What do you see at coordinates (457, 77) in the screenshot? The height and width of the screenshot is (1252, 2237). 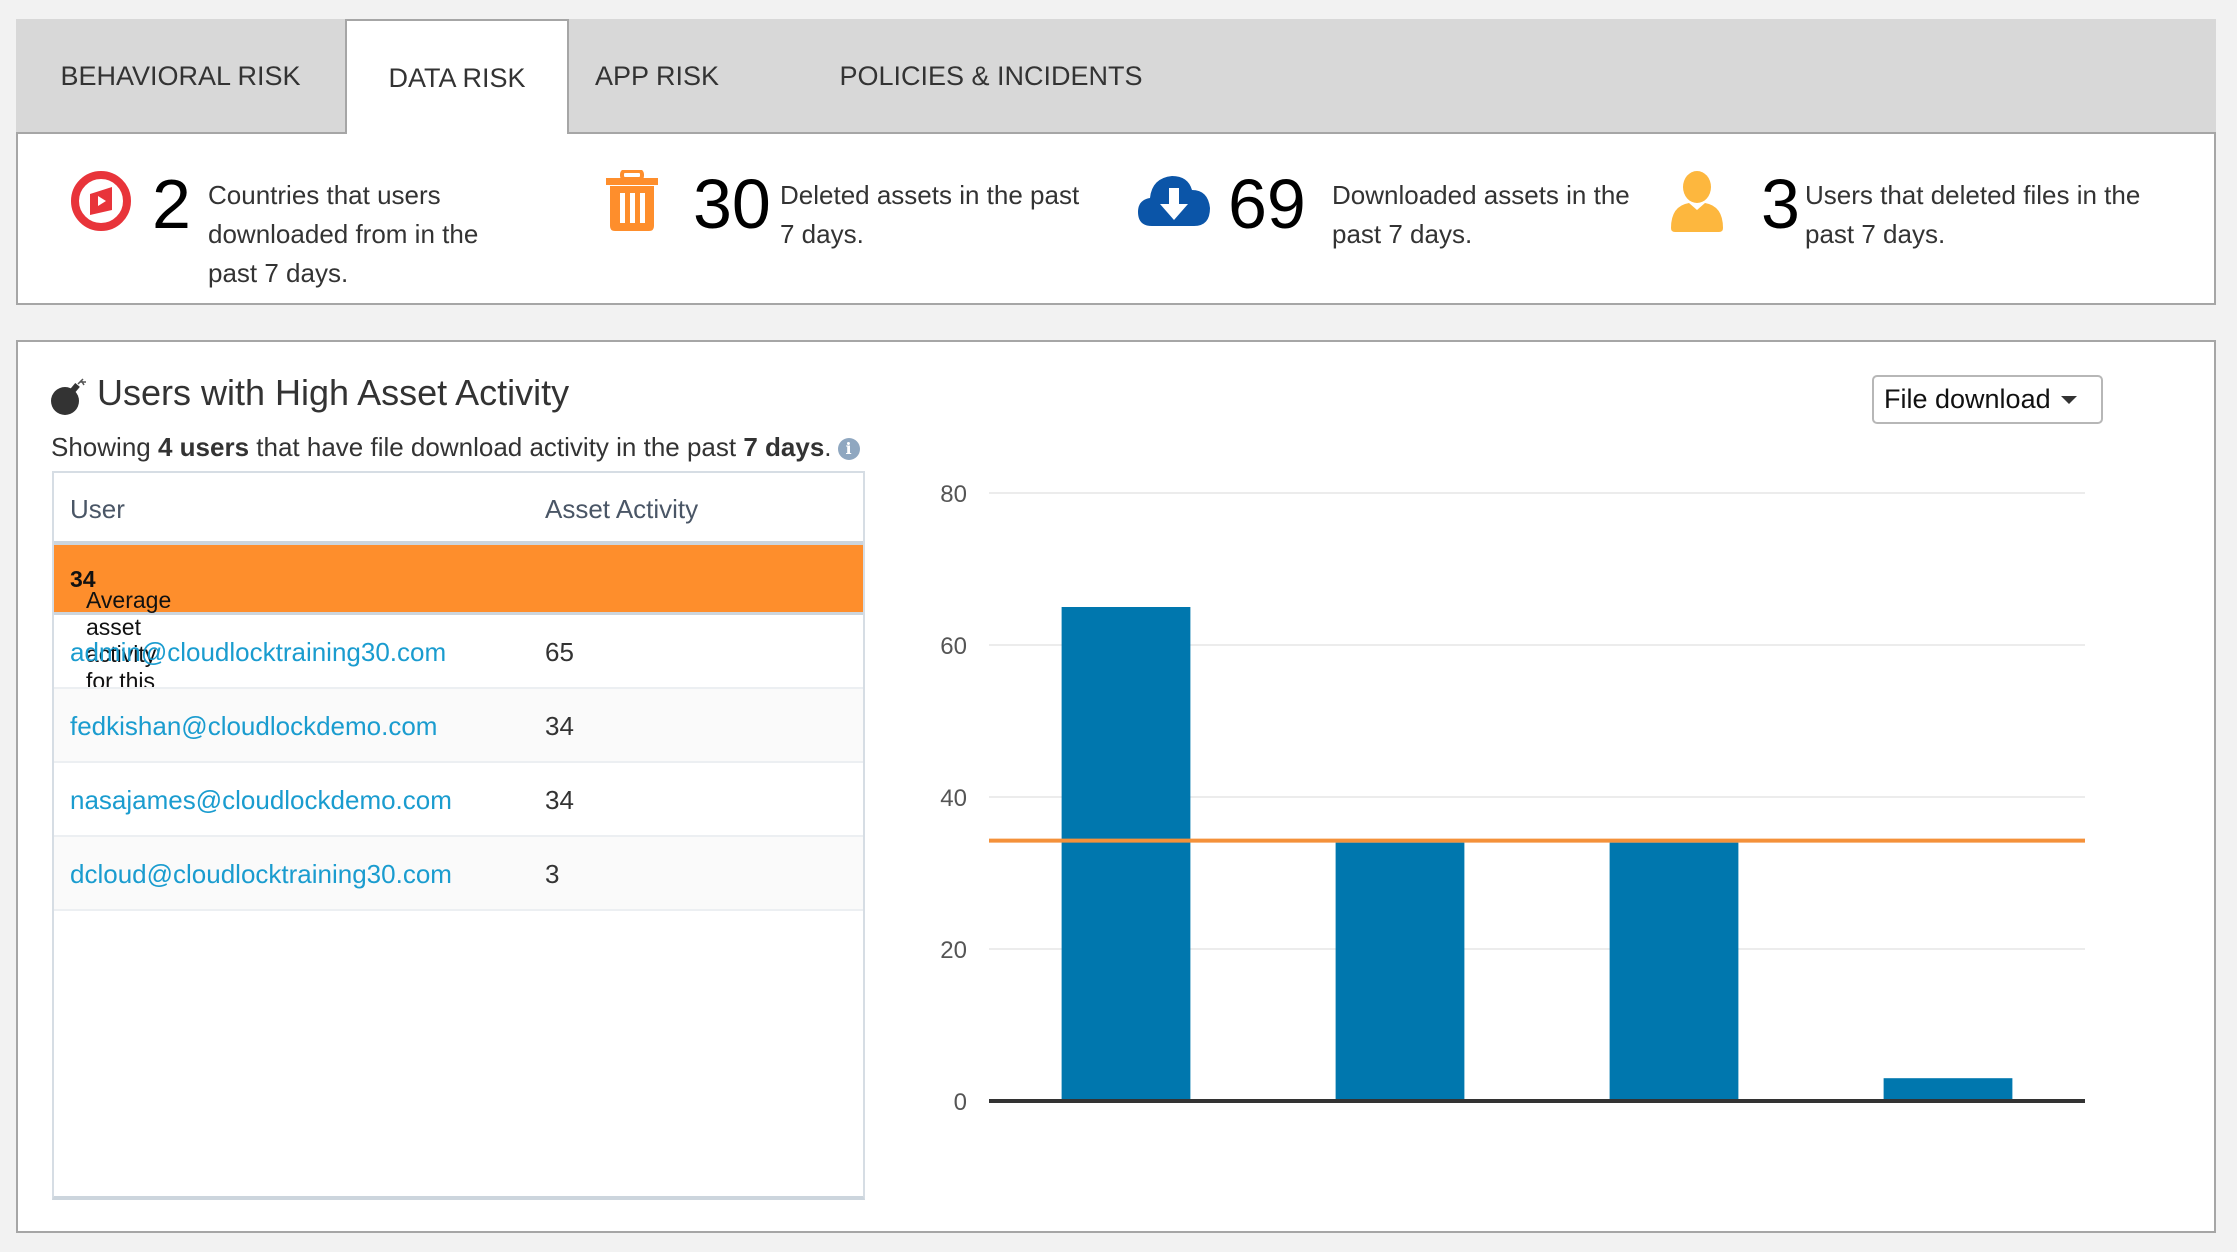 I see `tab-data-risk: DATA RISK` at bounding box center [457, 77].